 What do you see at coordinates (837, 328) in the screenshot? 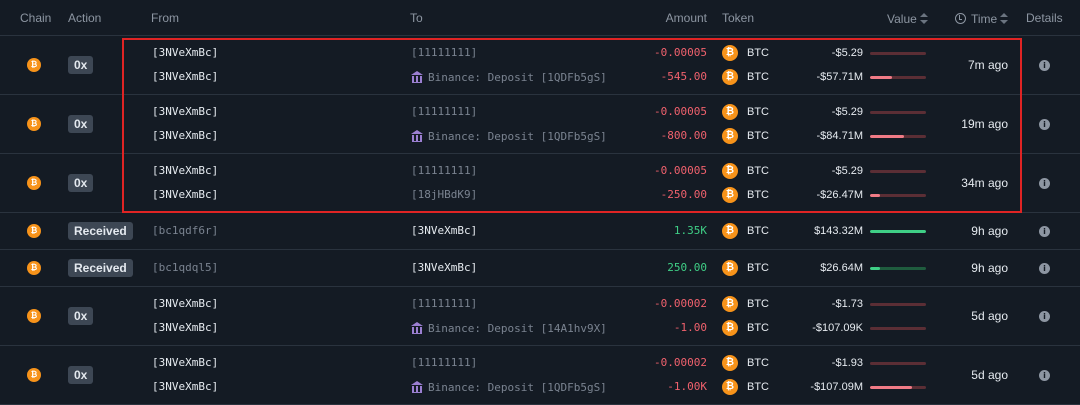
I see `usd-value: -$107.09K` at bounding box center [837, 328].